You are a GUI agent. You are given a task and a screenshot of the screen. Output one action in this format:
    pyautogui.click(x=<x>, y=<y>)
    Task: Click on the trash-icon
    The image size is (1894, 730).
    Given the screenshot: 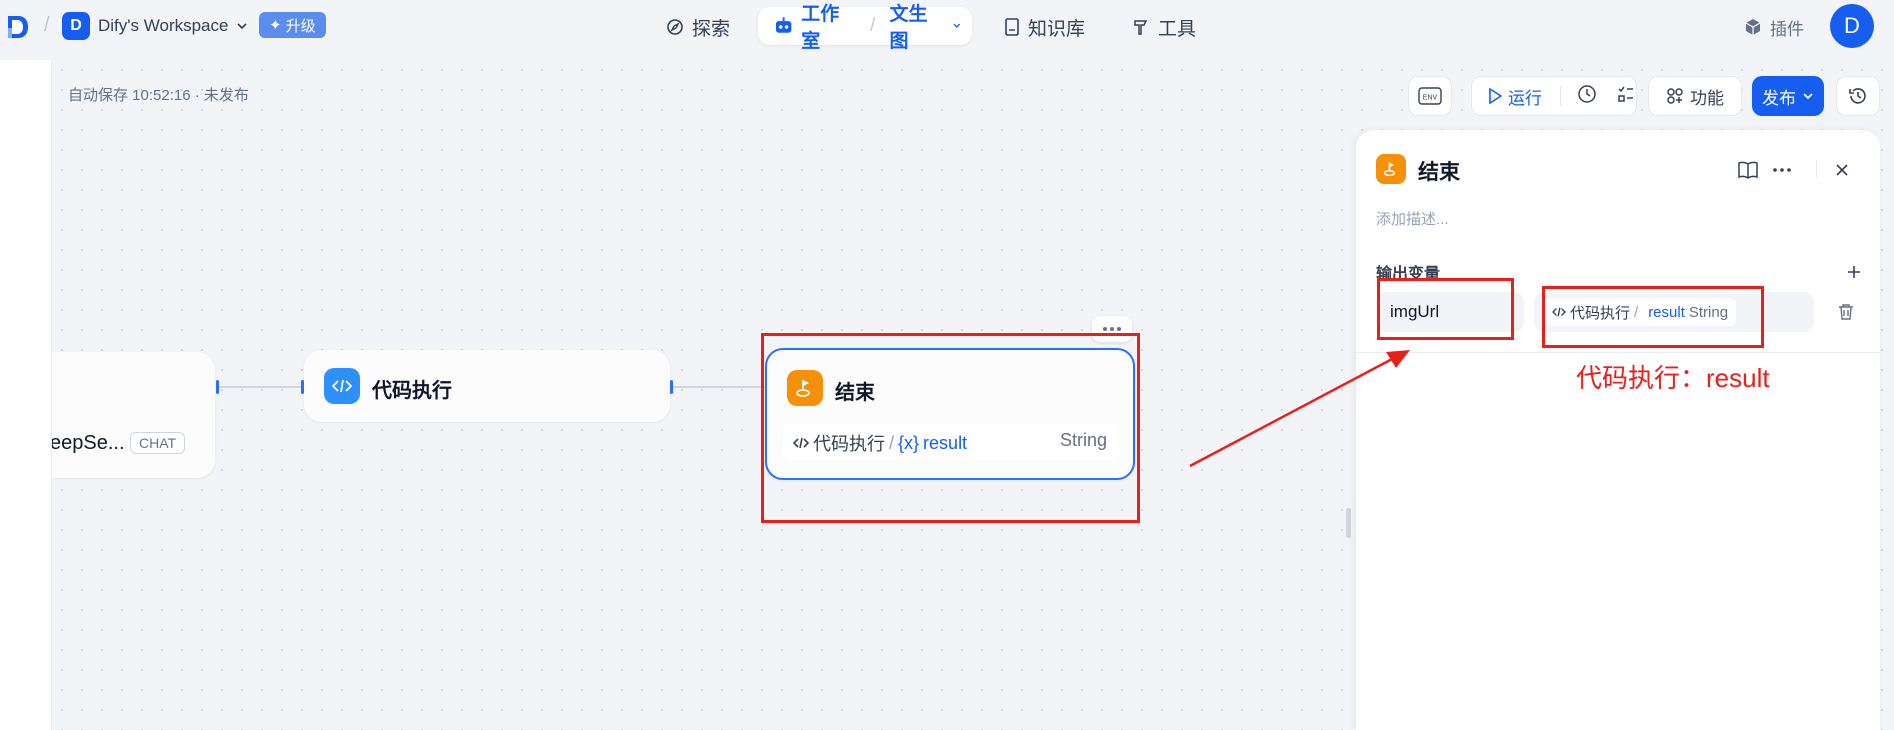 What is the action you would take?
    pyautogui.click(x=1846, y=312)
    